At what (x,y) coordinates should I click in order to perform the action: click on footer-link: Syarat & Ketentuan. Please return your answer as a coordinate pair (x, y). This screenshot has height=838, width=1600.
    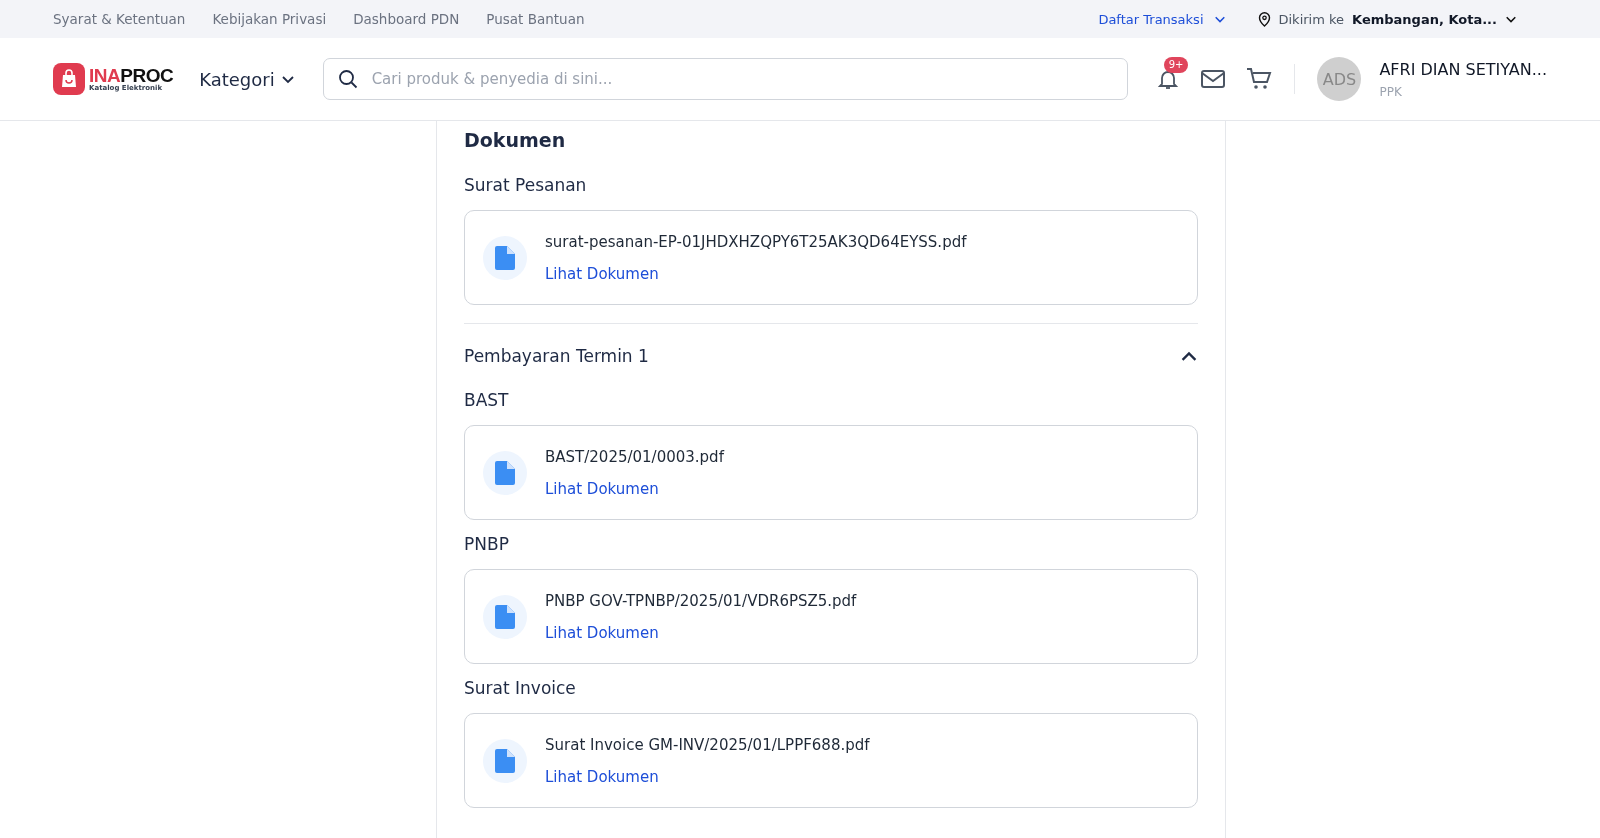
    Looking at the image, I should click on (119, 19).